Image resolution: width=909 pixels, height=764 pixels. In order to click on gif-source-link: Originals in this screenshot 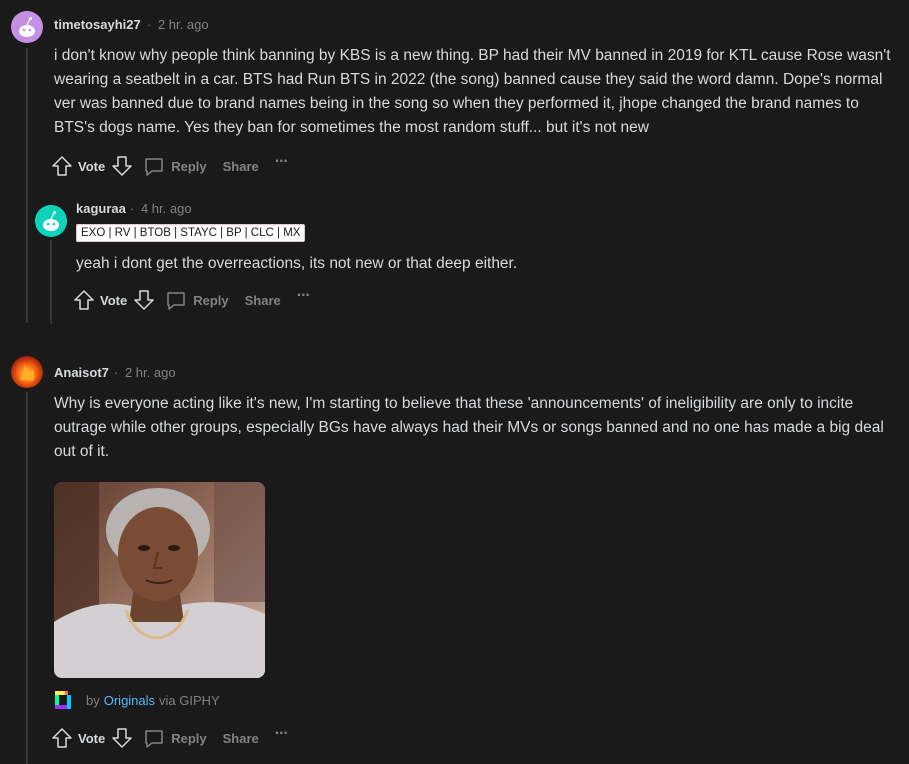, I will do `click(129, 700)`.